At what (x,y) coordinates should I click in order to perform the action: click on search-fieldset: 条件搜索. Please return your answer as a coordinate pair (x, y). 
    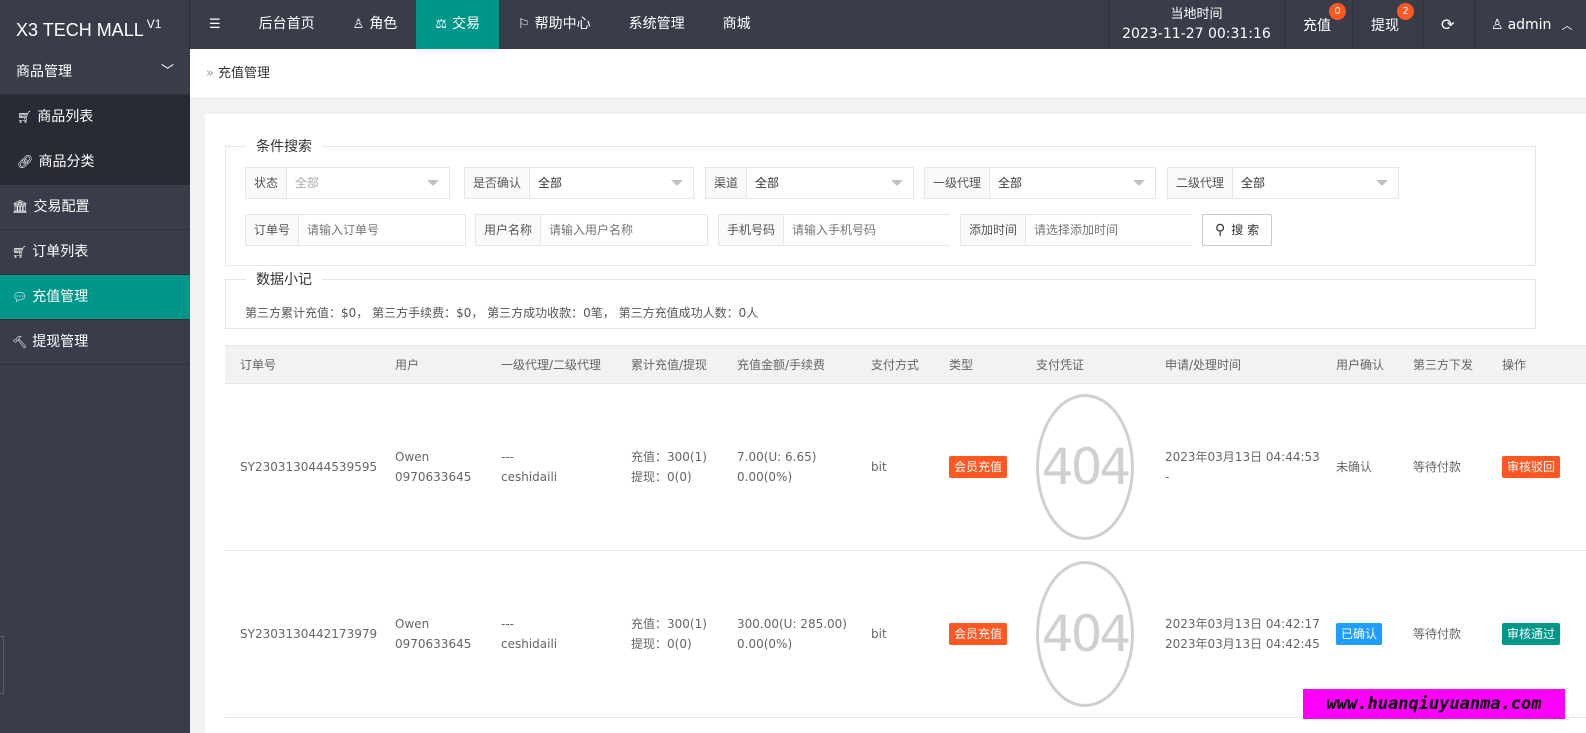
    Looking at the image, I should click on (880, 201).